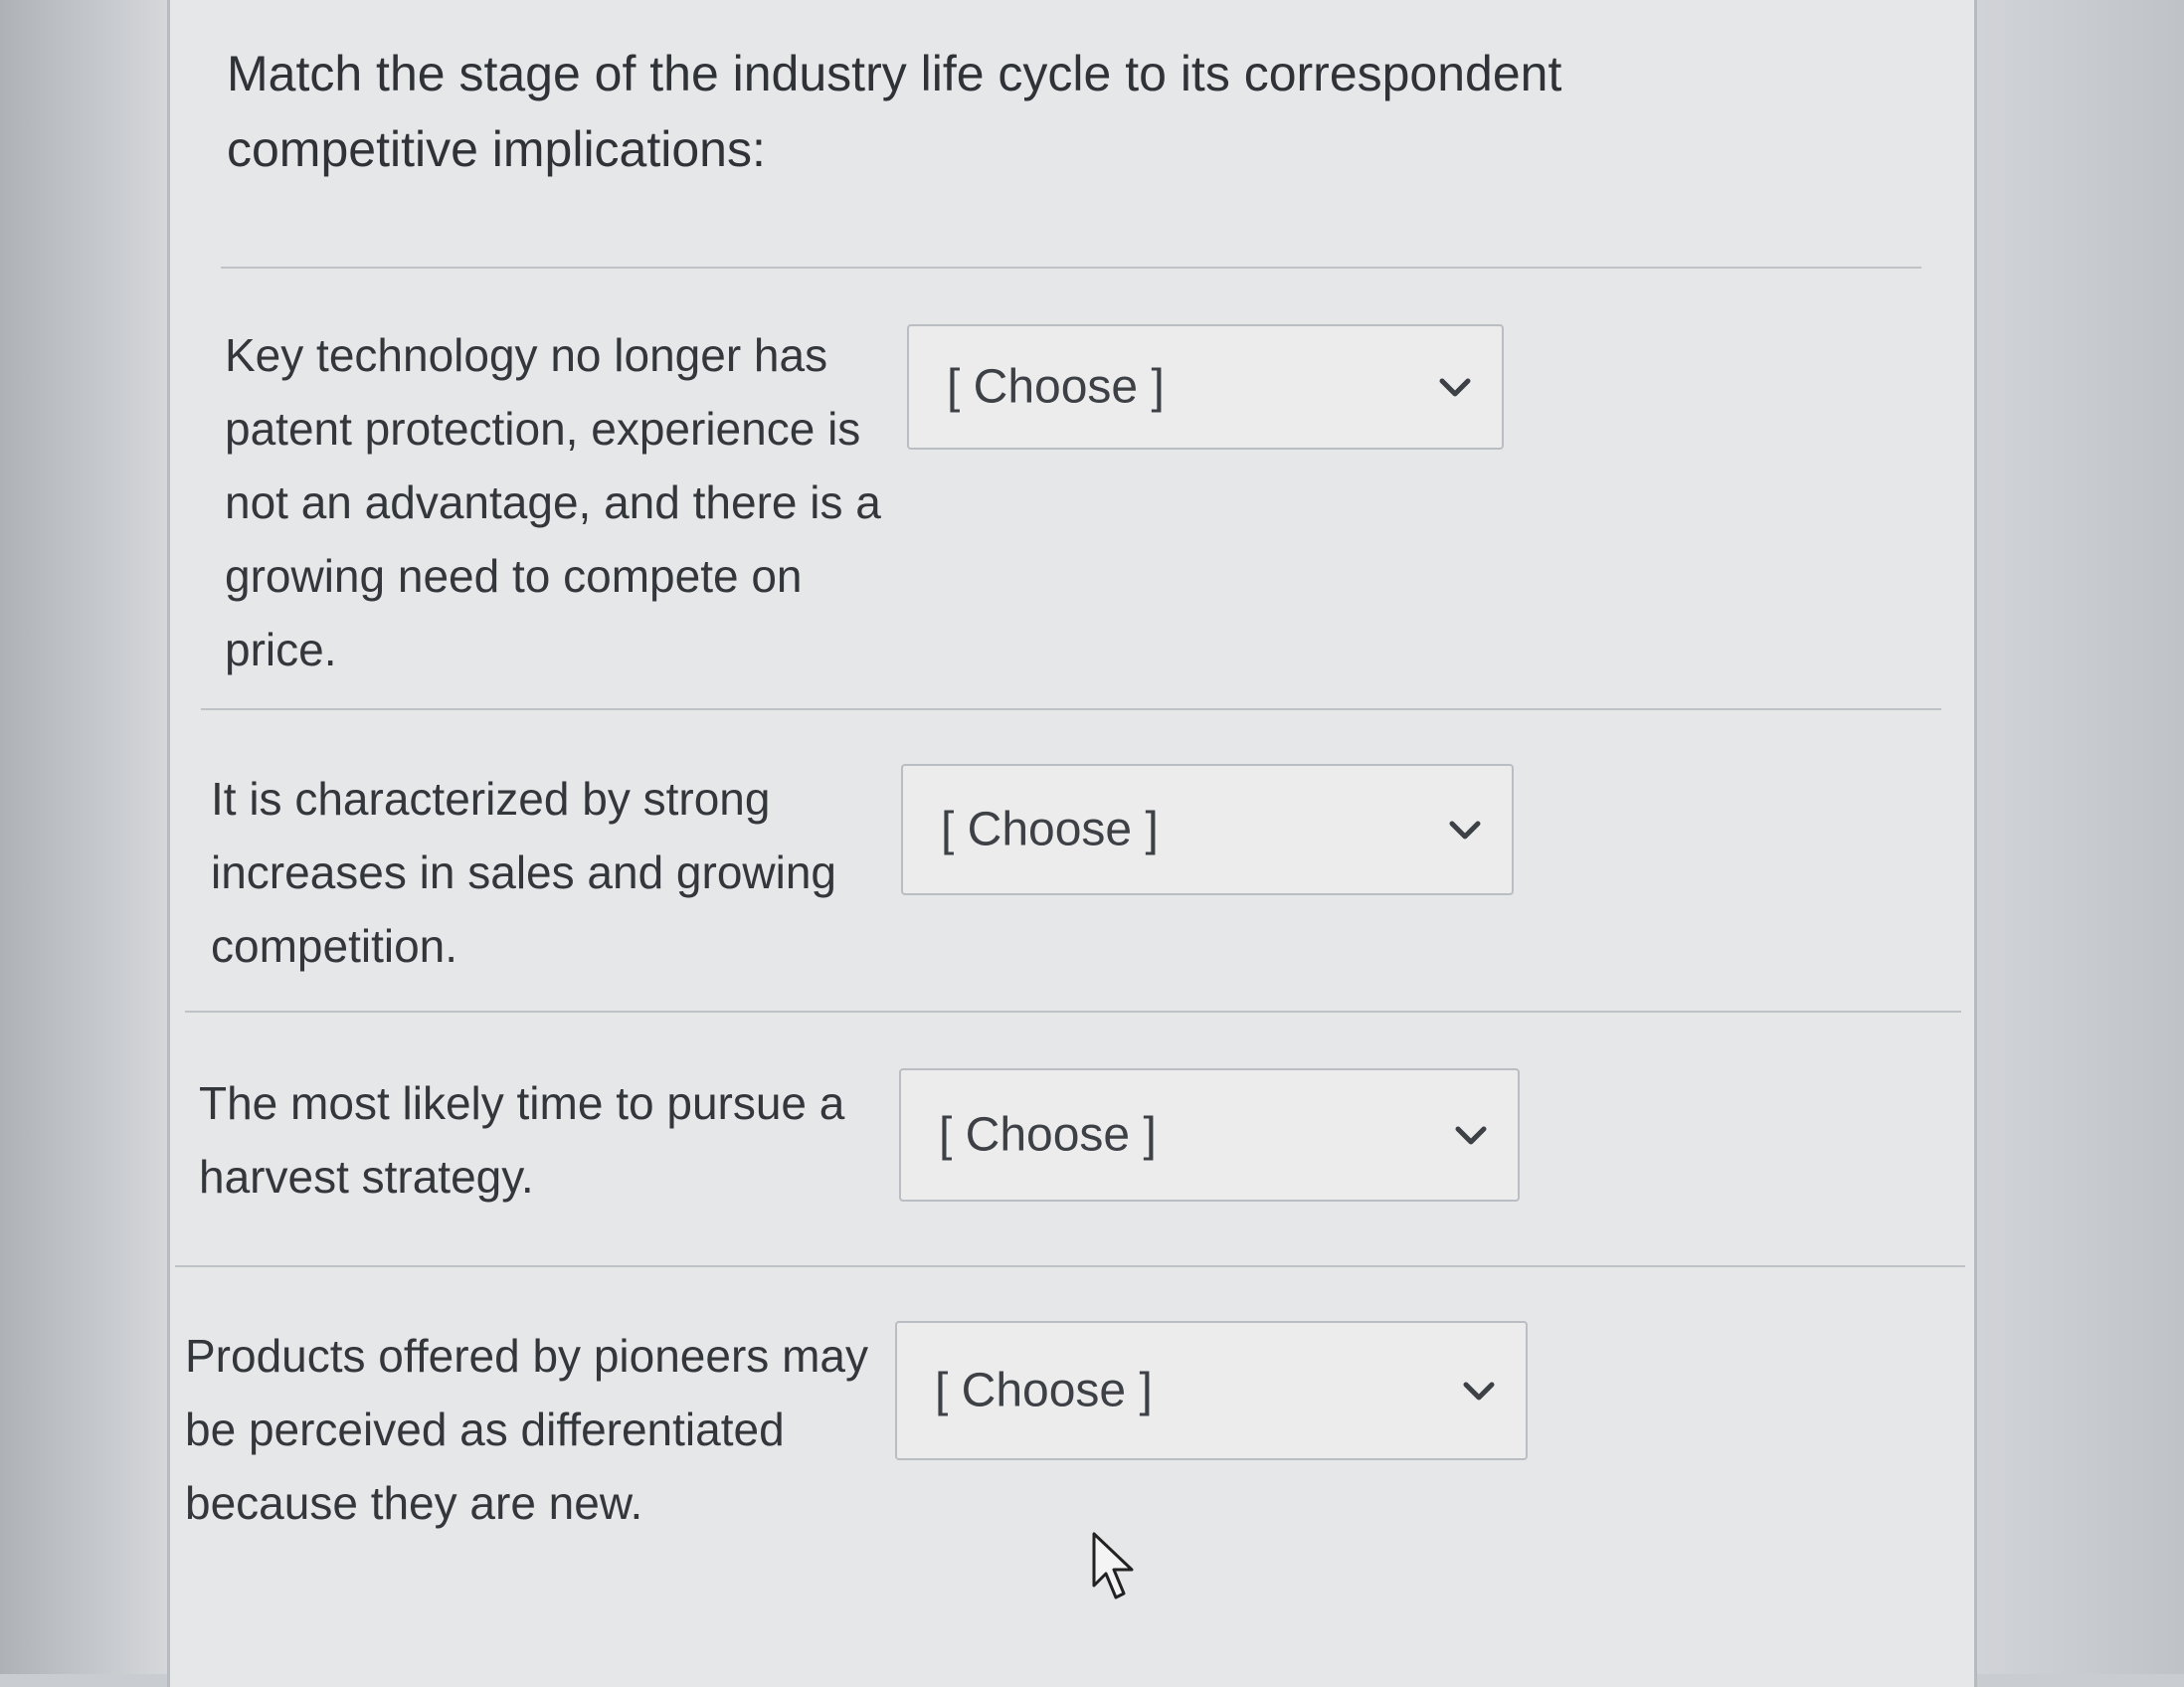  I want to click on select-value-4: [ Choose ], so click(1044, 1390).